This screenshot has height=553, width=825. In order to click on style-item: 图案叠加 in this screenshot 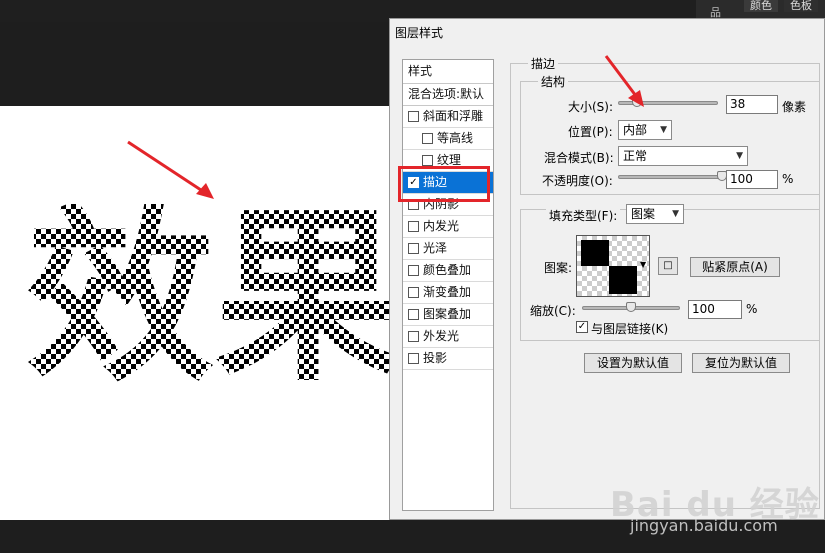, I will do `click(448, 315)`.